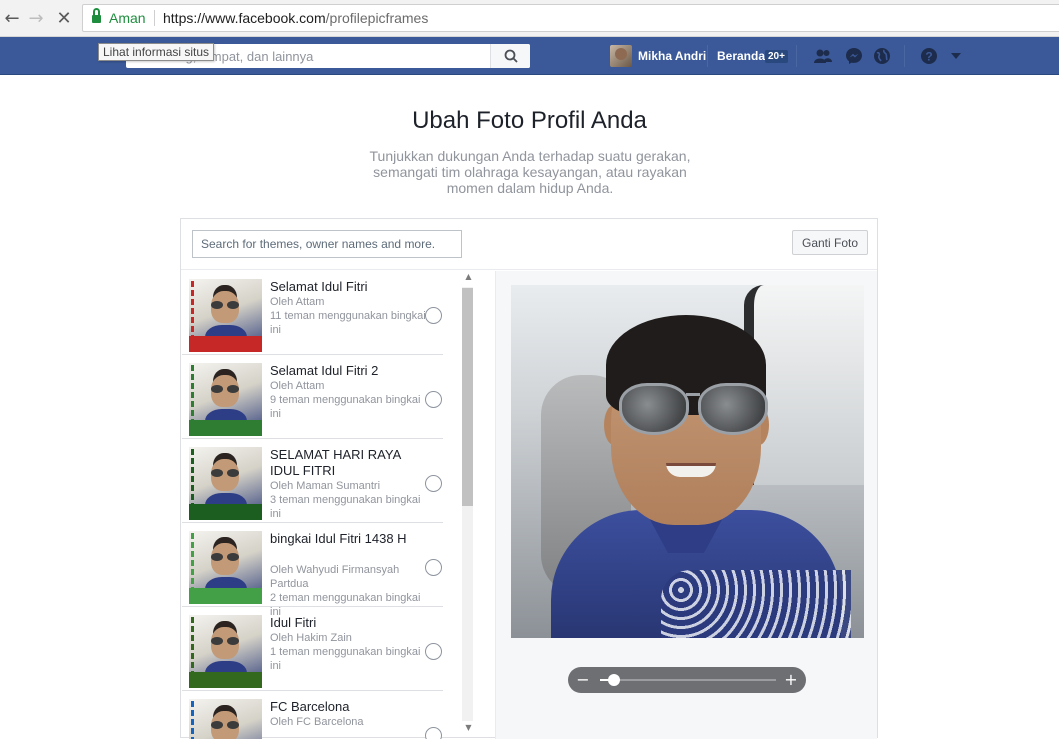 The height and width of the screenshot is (739, 1059). I want to click on frame-title: SELAMAT HARI RAYA IDUL FITRI, so click(335, 462).